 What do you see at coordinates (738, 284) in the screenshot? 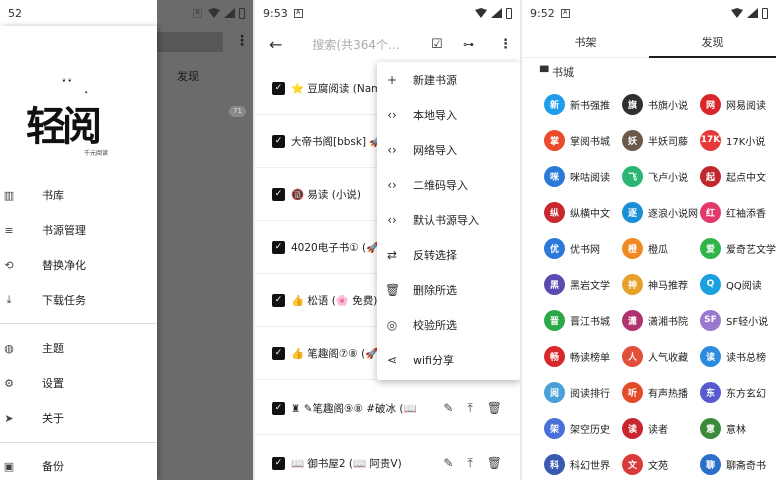
I see `site-item: Q QQ阅读` at bounding box center [738, 284].